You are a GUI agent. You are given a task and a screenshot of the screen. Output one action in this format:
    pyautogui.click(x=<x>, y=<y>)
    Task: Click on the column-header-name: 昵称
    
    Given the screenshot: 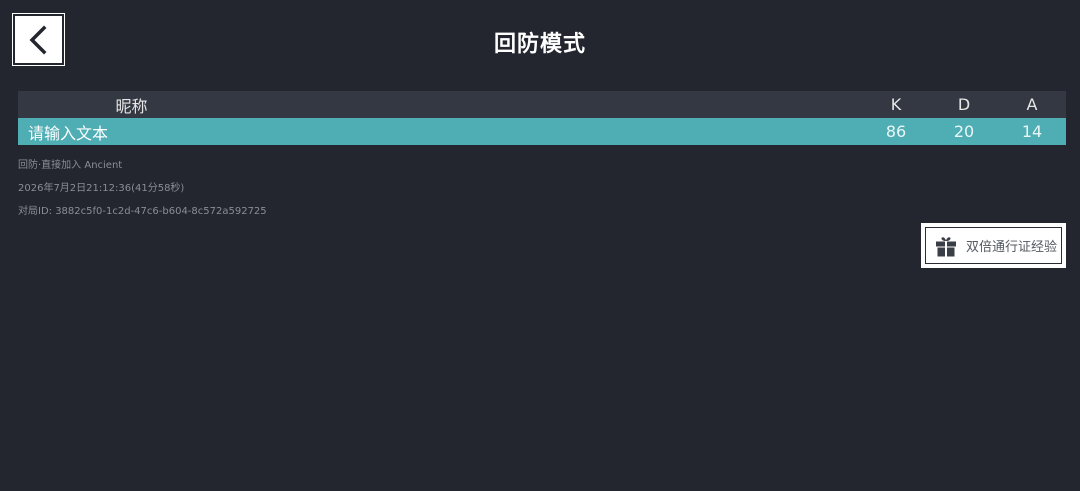 What is the action you would take?
    pyautogui.click(x=131, y=106)
    